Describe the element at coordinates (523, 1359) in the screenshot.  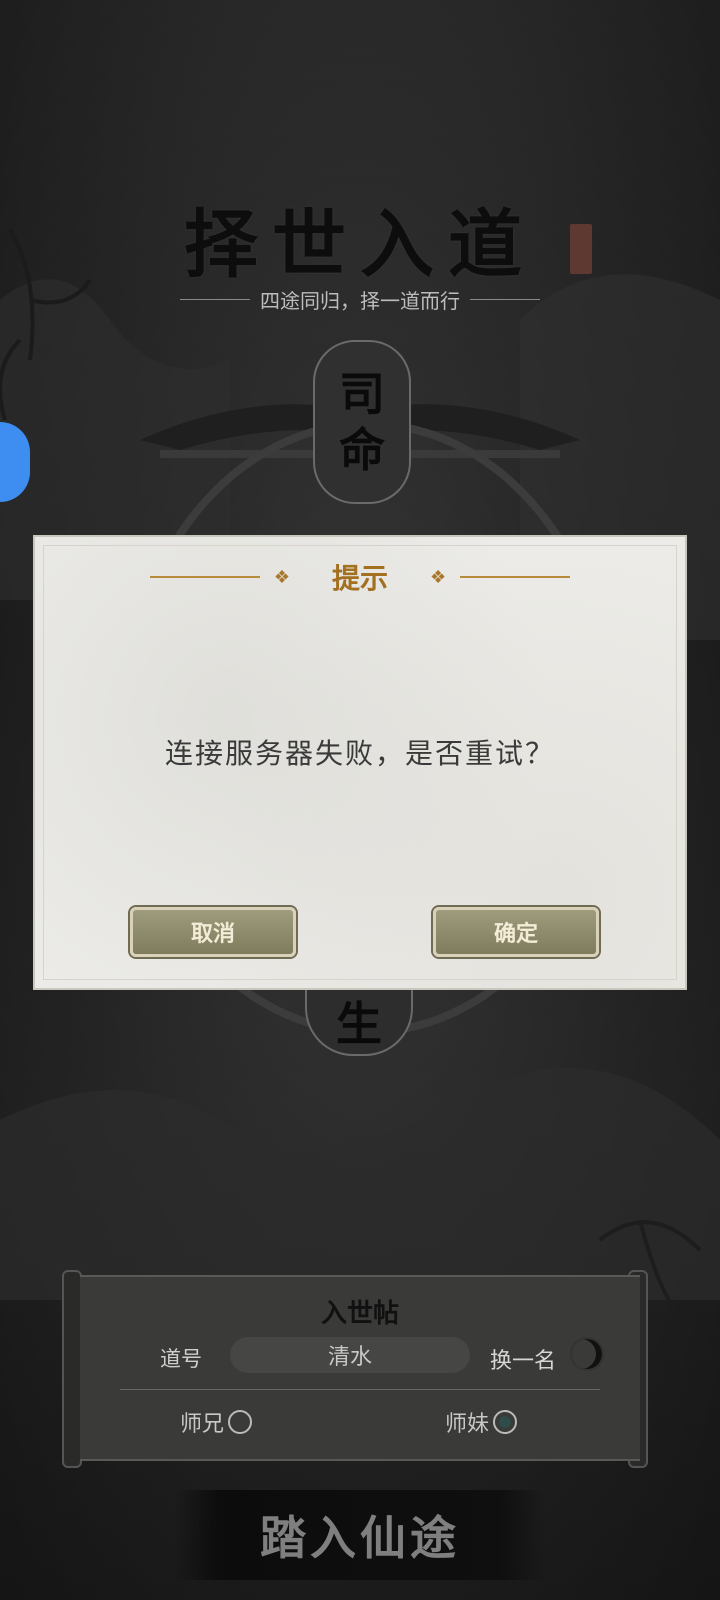
I see `change-name-button: 换一名` at that location.